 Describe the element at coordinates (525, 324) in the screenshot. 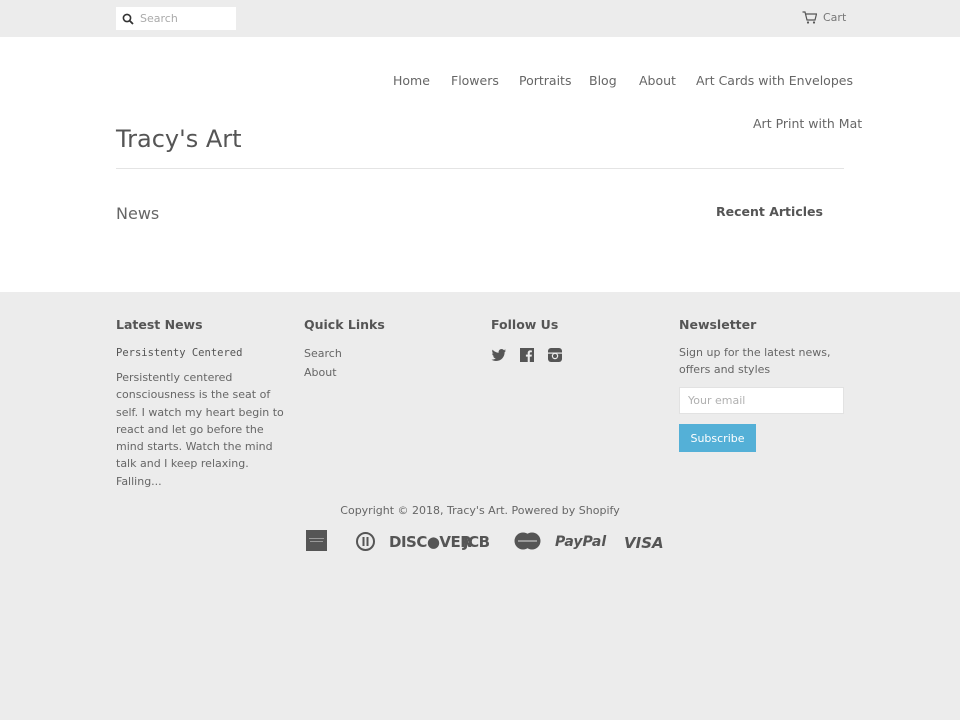

I see `follow-us-heading: Follow Us` at that location.